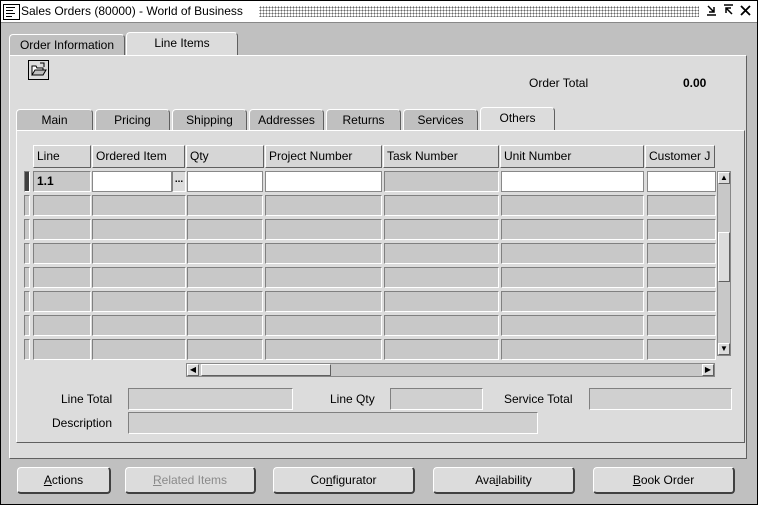 The height and width of the screenshot is (505, 758). Describe the element at coordinates (680, 156) in the screenshot. I see `col-header-customer-job: Customer J` at that location.